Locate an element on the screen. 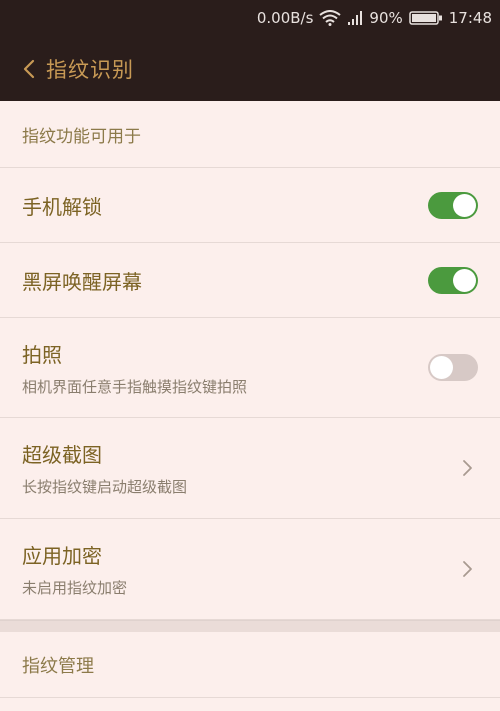 This screenshot has height=711, width=500. setting-title: 手机解锁 is located at coordinates (62, 206).